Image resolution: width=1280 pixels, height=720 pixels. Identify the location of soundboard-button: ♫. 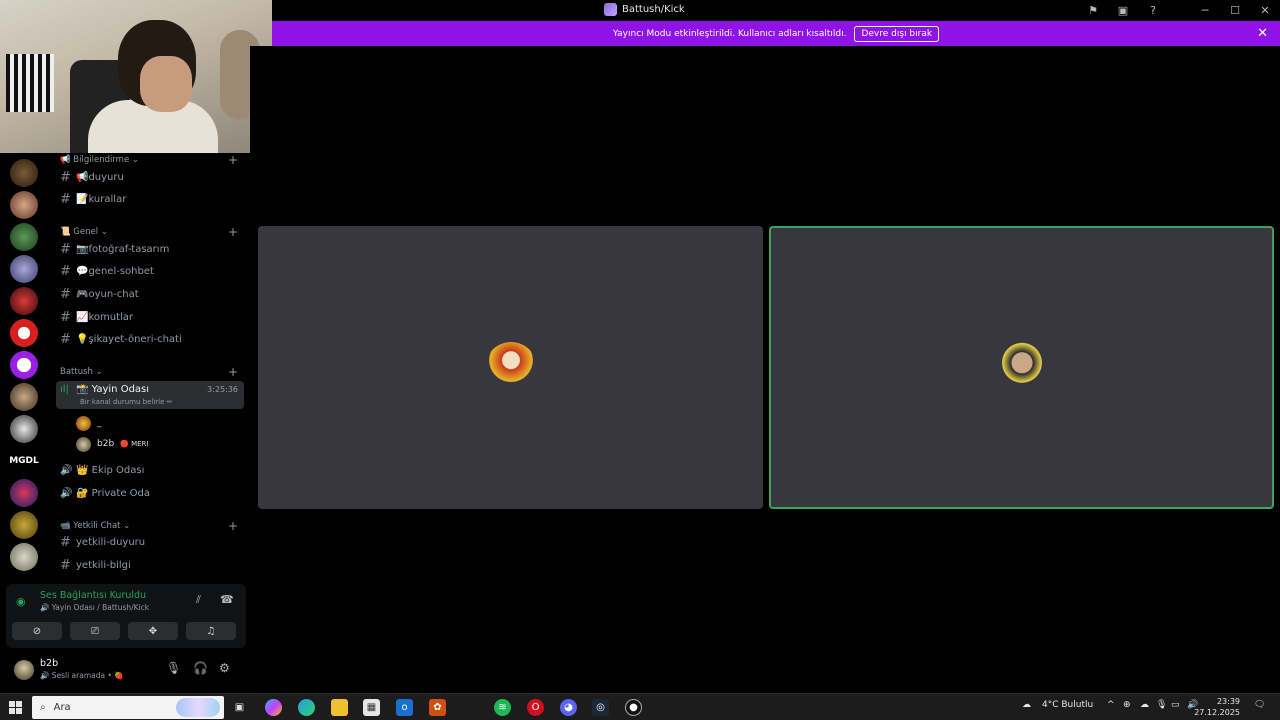
(211, 631).